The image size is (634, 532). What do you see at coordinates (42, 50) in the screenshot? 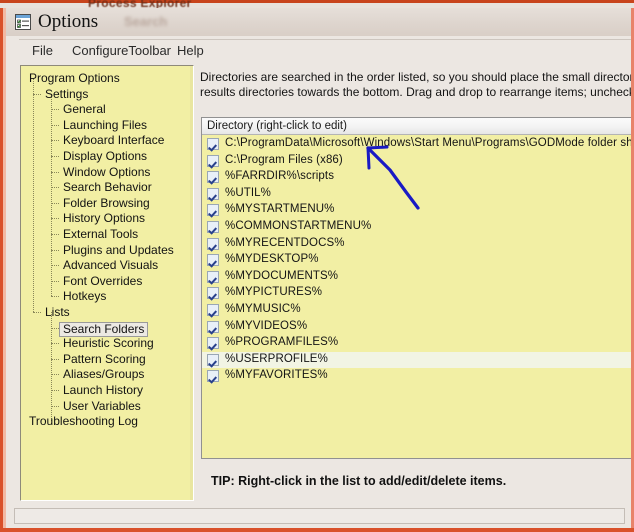
I see `menu-item-file: File` at bounding box center [42, 50].